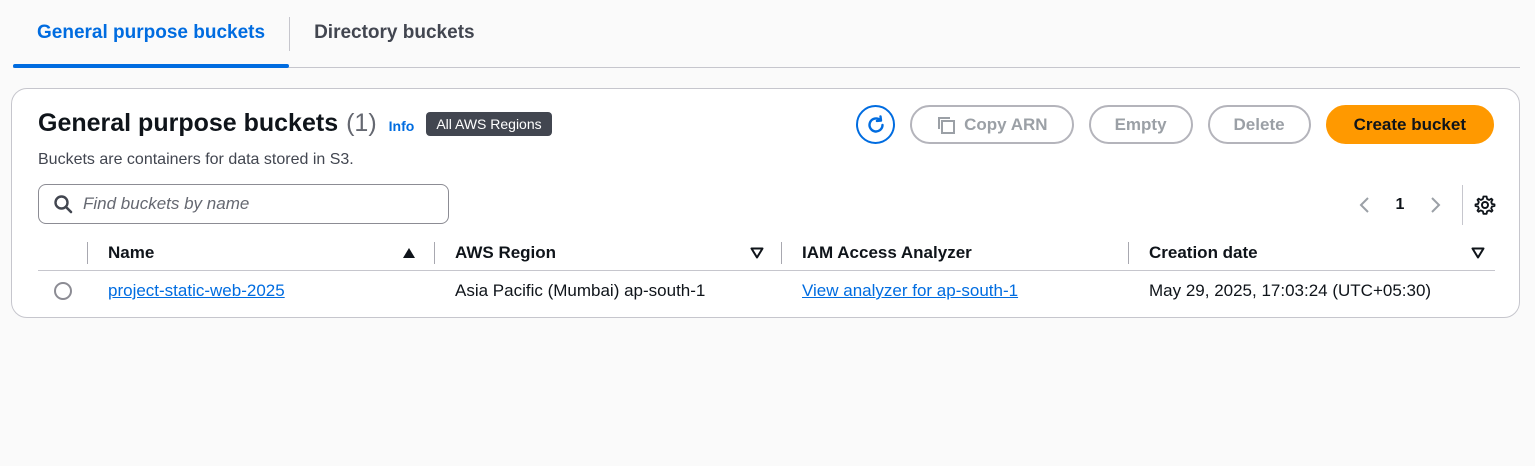  Describe the element at coordinates (1400, 205) in the screenshot. I see `page-number: 1` at that location.